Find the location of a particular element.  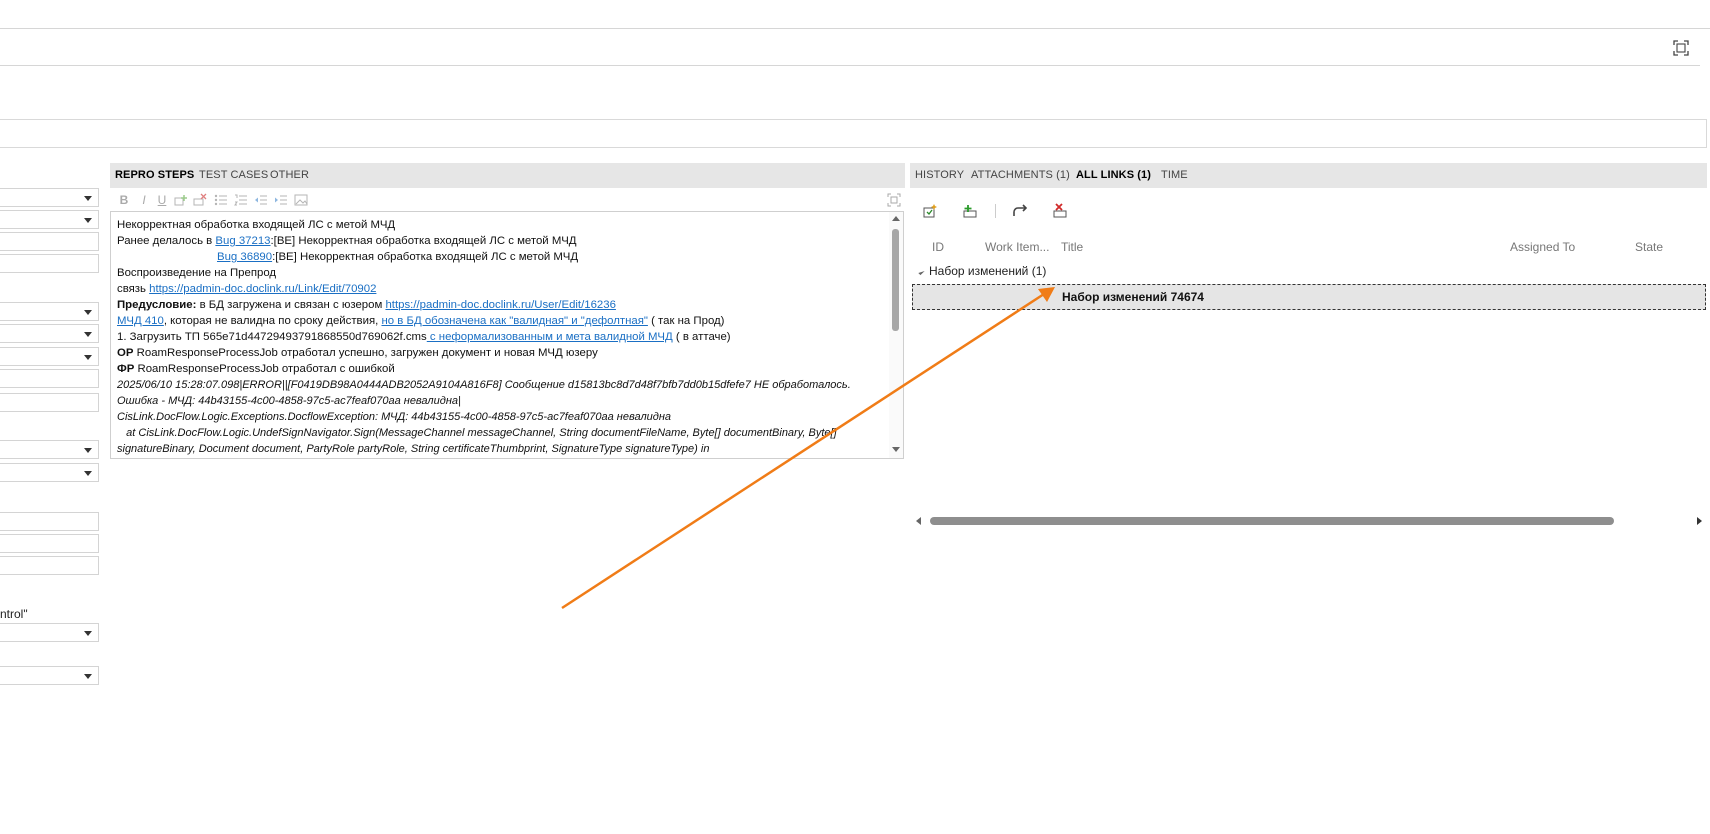

bug-36890-link: Bug 36890 is located at coordinates (244, 257).